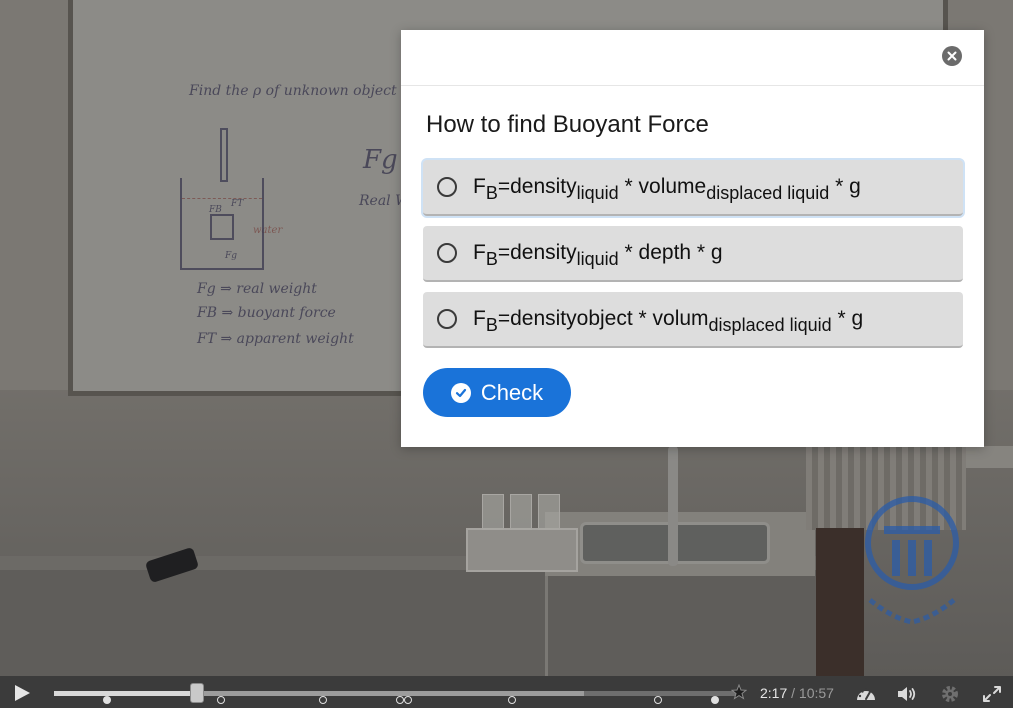  What do you see at coordinates (224, 155) in the screenshot?
I see `spring-scale-drawing` at bounding box center [224, 155].